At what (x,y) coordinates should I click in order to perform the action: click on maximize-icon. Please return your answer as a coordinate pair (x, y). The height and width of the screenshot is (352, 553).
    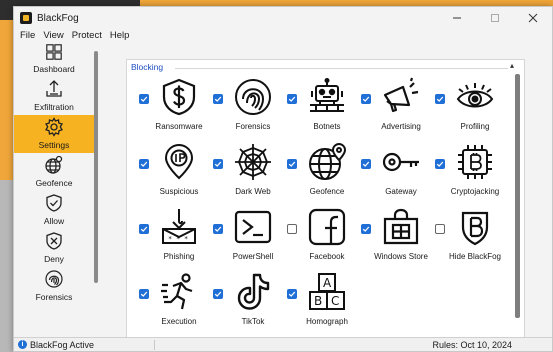
    Looking at the image, I should click on (495, 18).